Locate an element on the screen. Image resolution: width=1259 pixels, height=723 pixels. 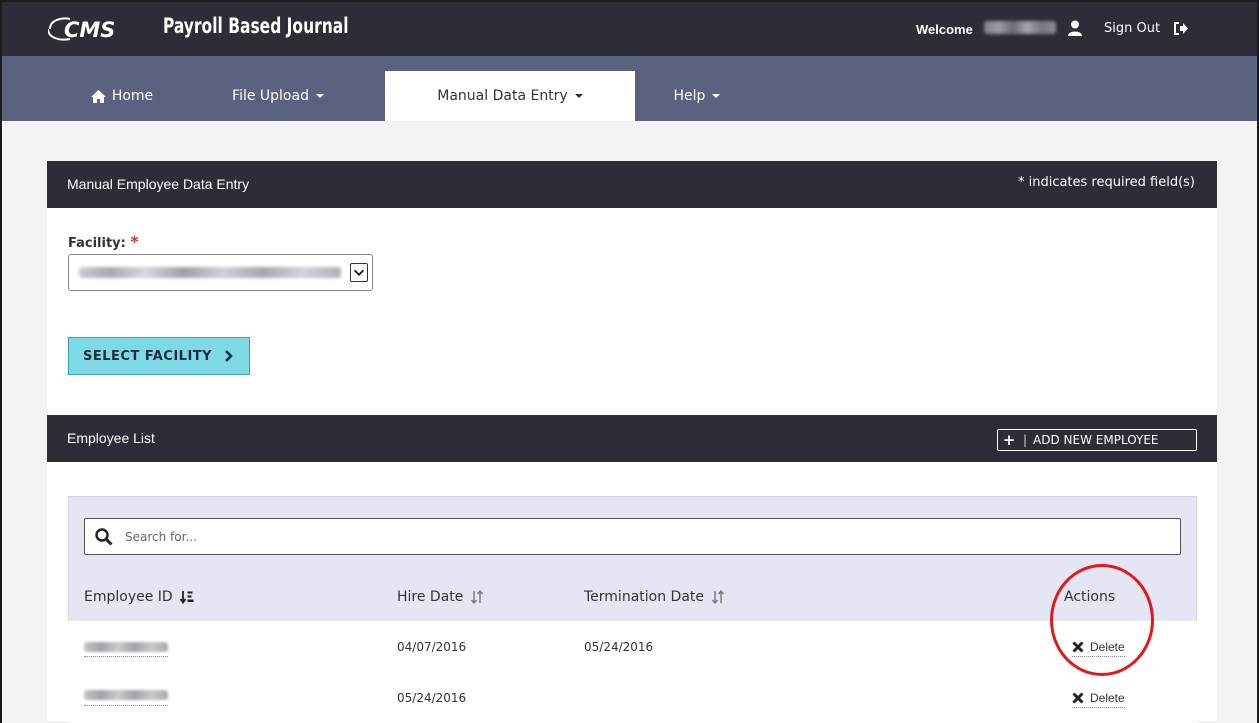
facility-label: Facility: * is located at coordinates (103, 241).